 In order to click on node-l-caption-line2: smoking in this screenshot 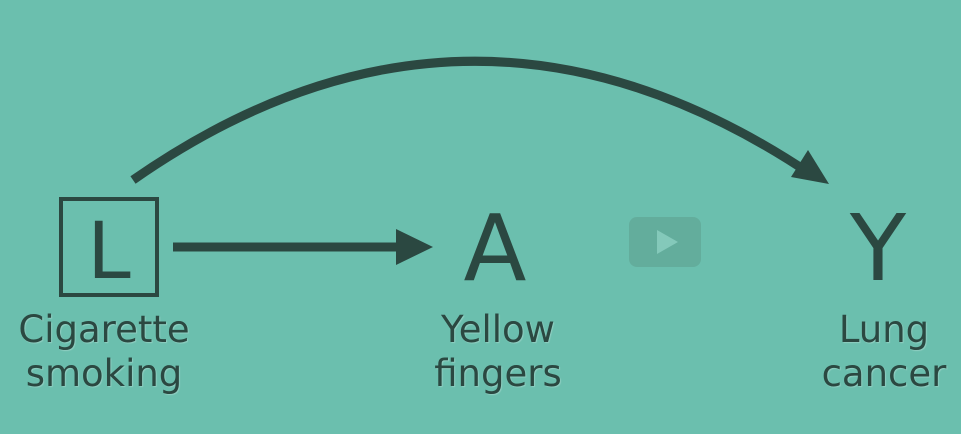, I will do `click(104, 373)`.